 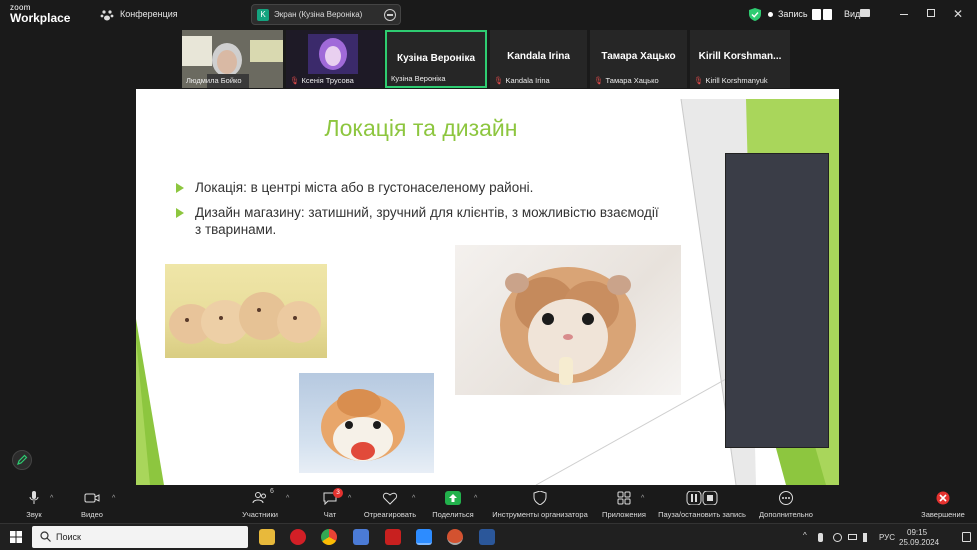 I want to click on recording-label: Запись, so click(x=793, y=14).